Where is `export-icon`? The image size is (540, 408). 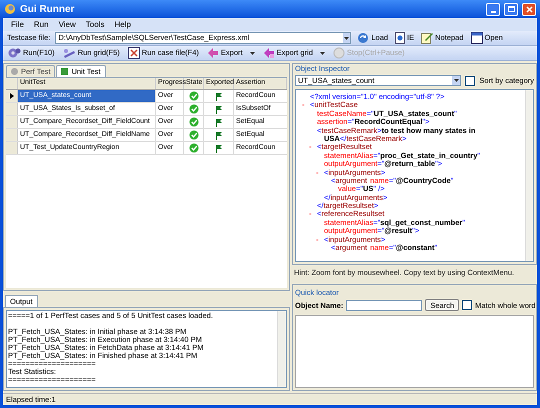
export-icon is located at coordinates (212, 53).